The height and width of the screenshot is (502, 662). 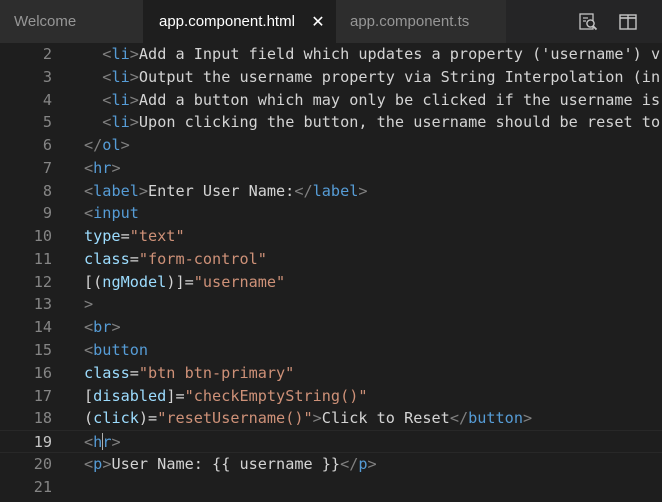 What do you see at coordinates (184, 282) in the screenshot?
I see `code-text: [(ngModel)]="username"` at bounding box center [184, 282].